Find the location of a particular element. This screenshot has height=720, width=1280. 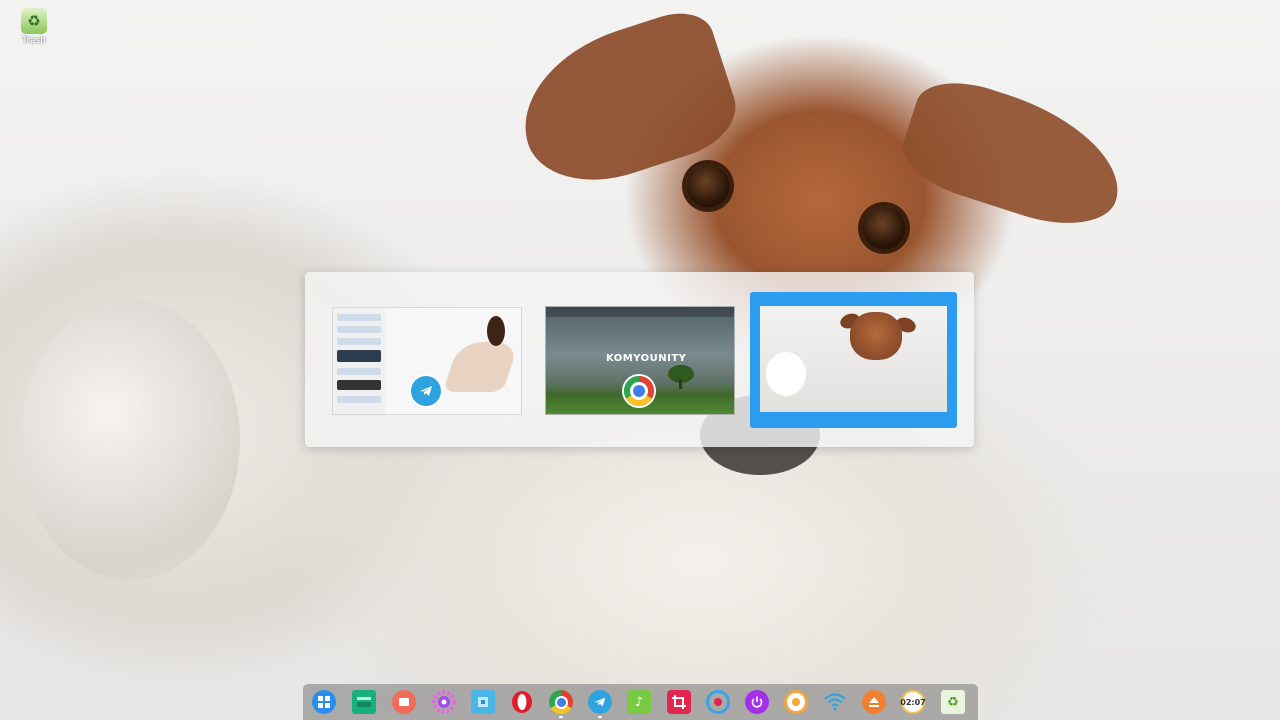

wallpaper-dog-eye-right is located at coordinates (884, 228).